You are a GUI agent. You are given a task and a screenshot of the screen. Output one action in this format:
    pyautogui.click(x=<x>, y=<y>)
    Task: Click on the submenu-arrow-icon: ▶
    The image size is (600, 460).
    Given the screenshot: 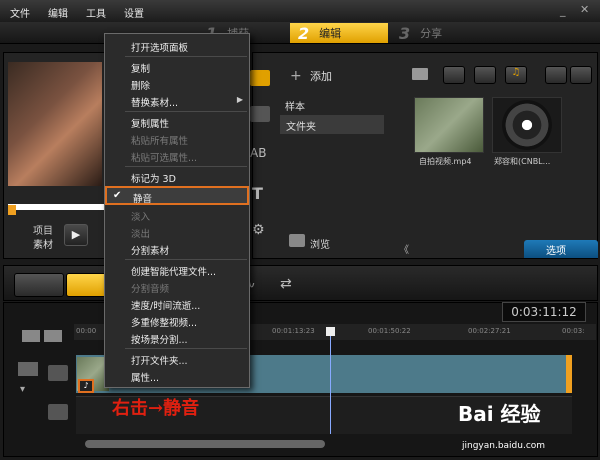 What is the action you would take?
    pyautogui.click(x=239, y=99)
    